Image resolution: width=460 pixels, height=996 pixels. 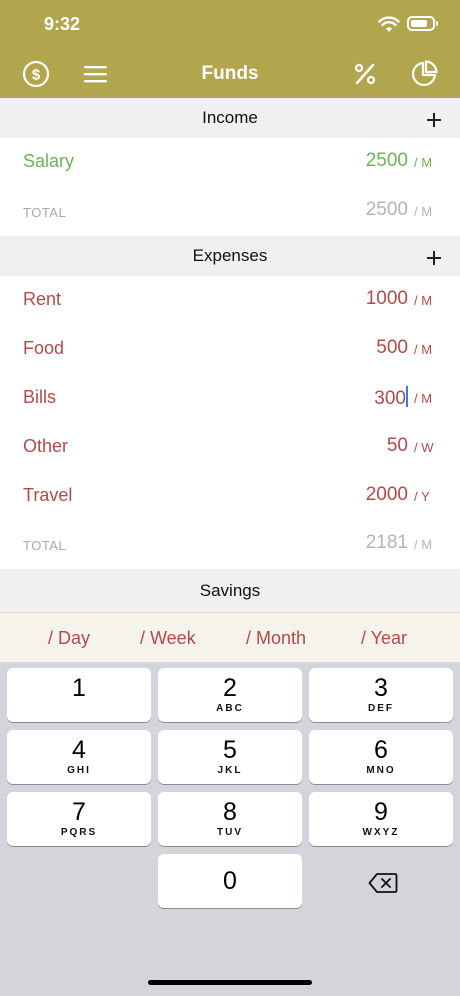 What do you see at coordinates (46, 446) in the screenshot?
I see `expense-label: Other` at bounding box center [46, 446].